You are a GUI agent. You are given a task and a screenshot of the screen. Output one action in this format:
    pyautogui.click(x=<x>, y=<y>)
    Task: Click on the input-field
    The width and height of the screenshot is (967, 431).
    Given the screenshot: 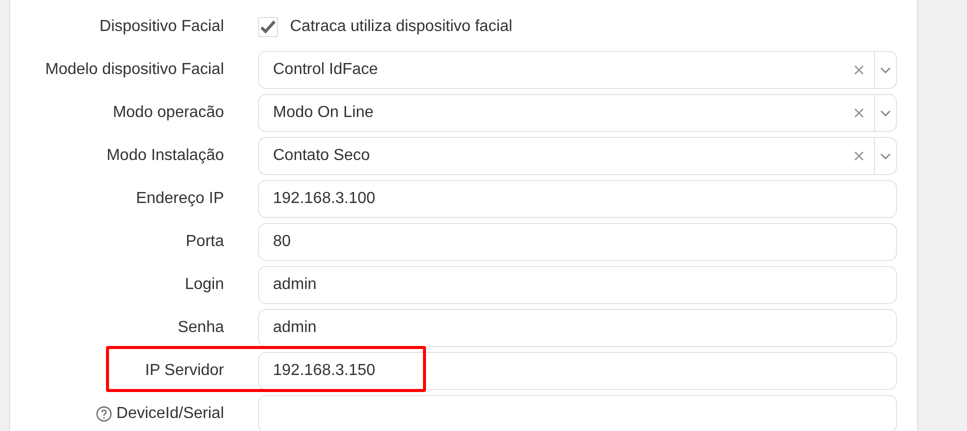 What is the action you would take?
    pyautogui.click(x=577, y=413)
    